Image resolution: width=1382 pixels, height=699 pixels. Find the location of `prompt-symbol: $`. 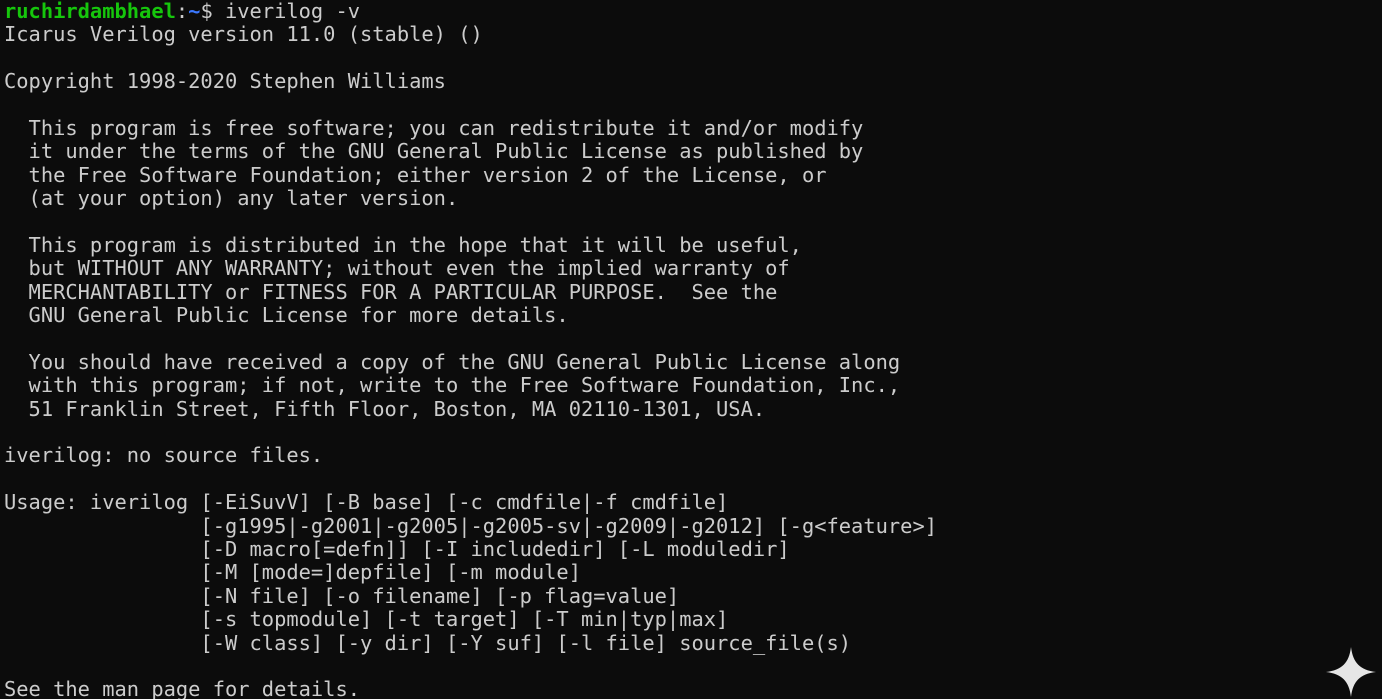

prompt-symbol: $ is located at coordinates (212, 11).